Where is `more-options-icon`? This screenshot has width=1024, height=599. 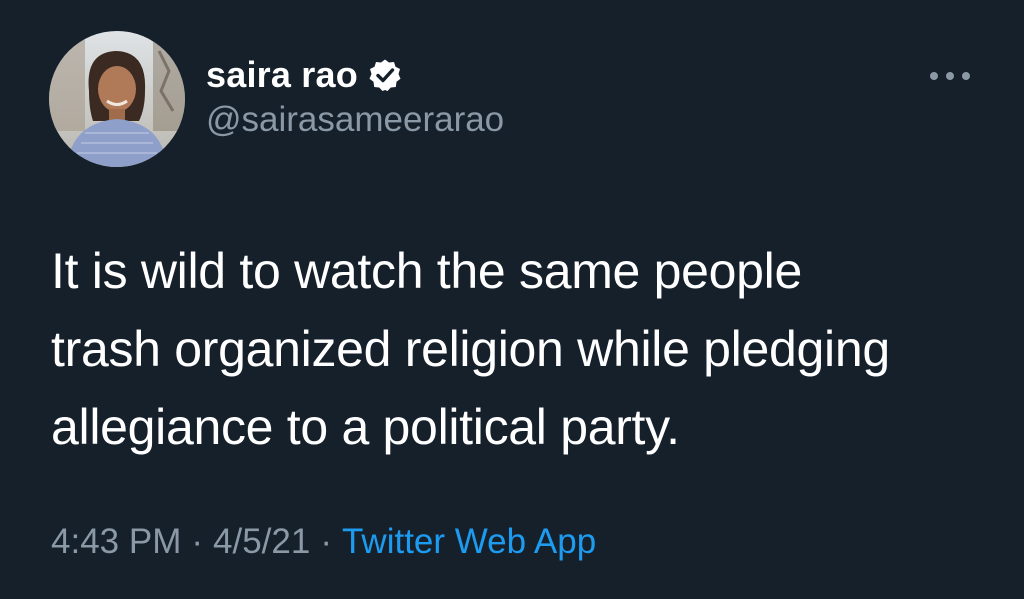 more-options-icon is located at coordinates (950, 76).